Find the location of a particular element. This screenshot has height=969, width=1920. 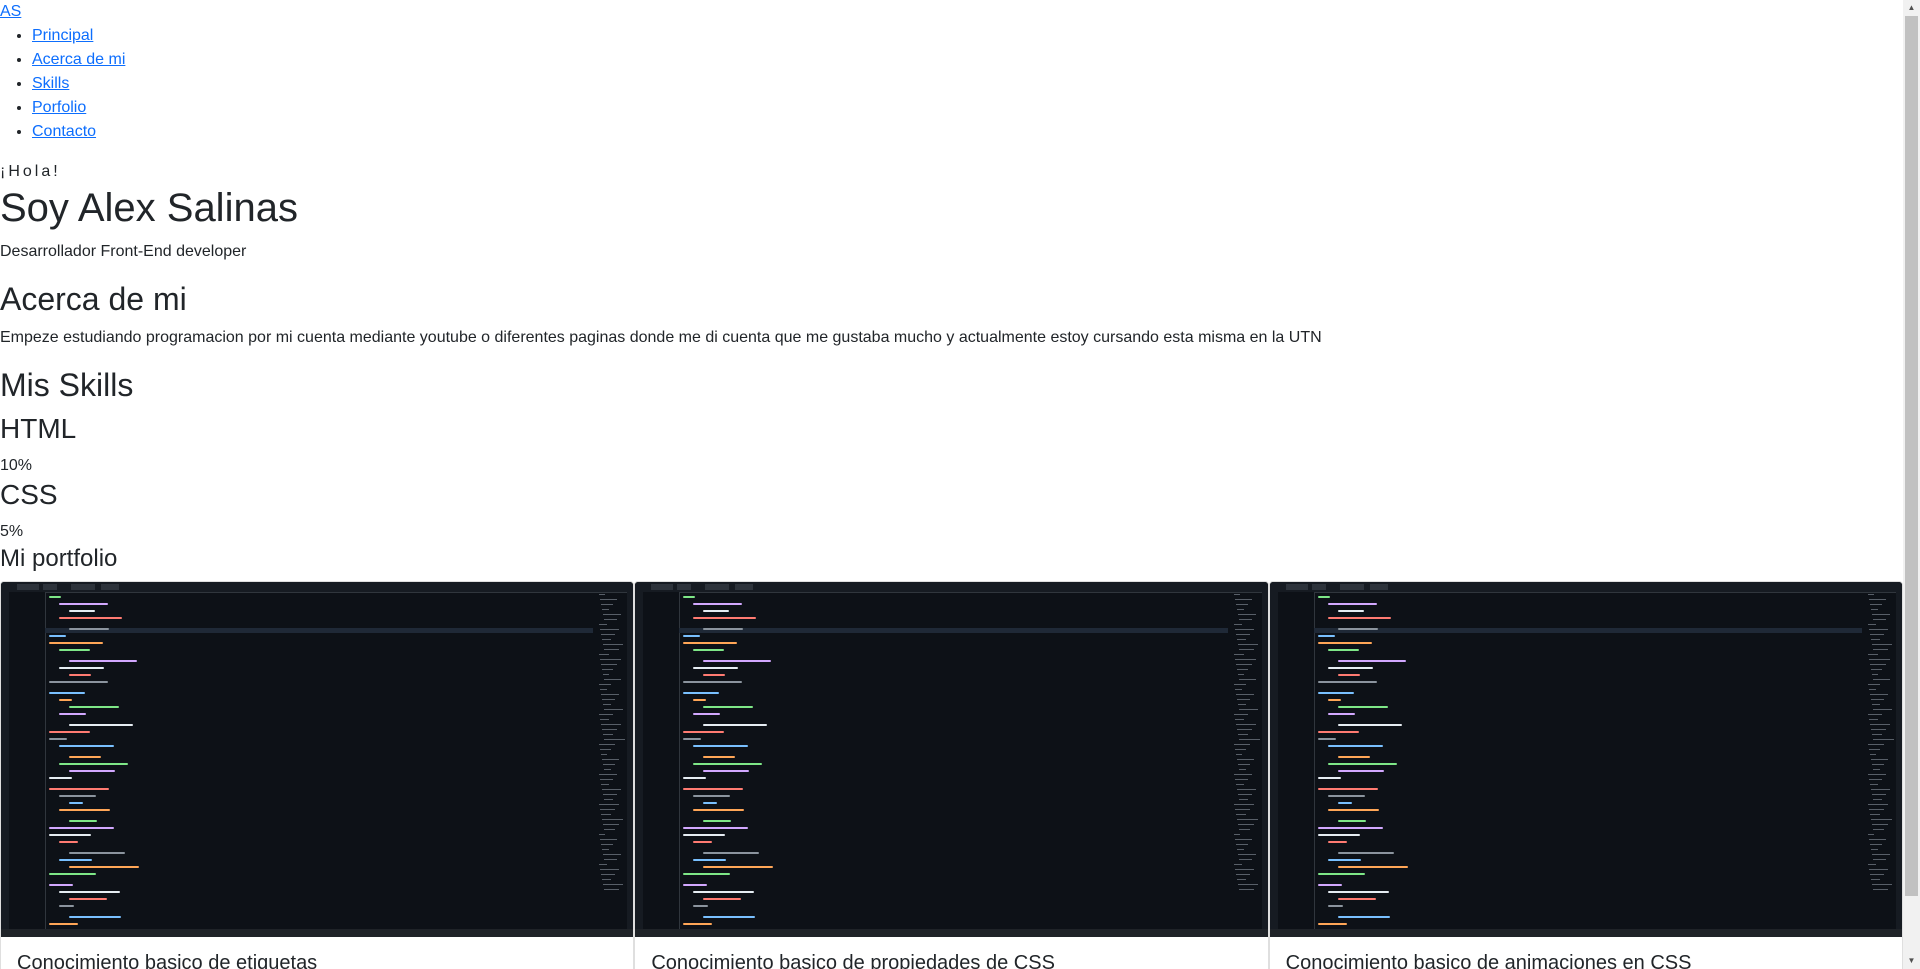

hero-role: Desarrollador Front-End developer is located at coordinates (123, 251).